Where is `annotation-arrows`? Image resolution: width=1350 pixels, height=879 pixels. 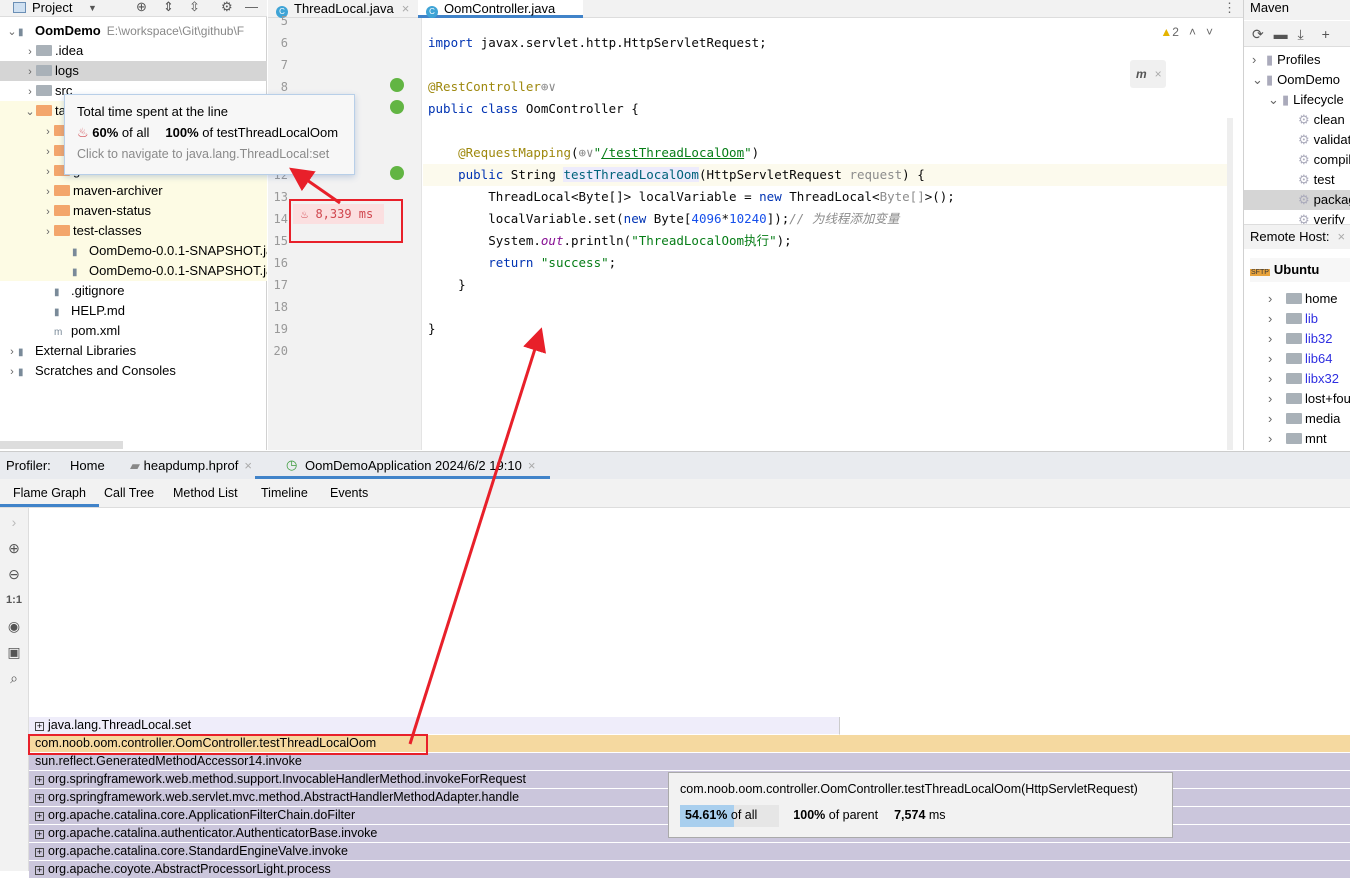
annotation-arrows is located at coordinates (418, 456).